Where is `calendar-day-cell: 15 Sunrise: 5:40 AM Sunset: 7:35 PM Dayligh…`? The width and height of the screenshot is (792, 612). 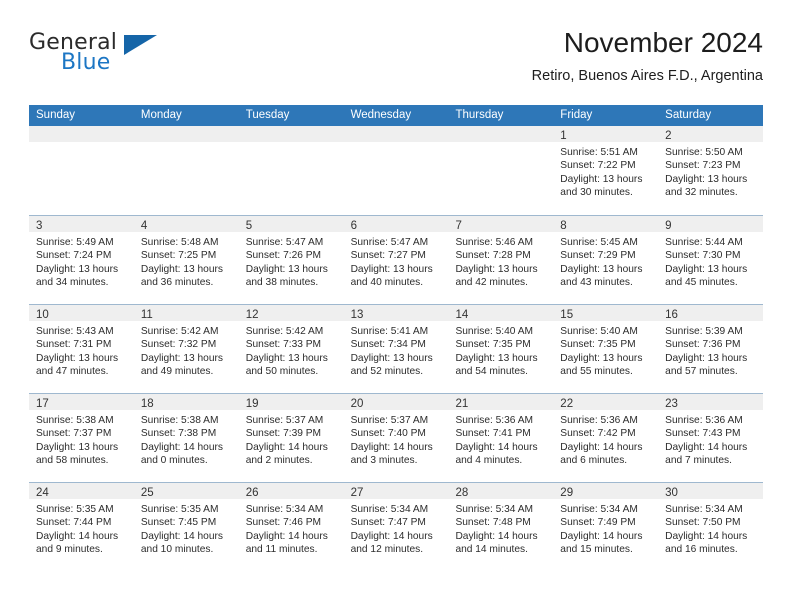
calendar-day-cell: 15 Sunrise: 5:40 AM Sunset: 7:35 PM Dayligh… is located at coordinates (606, 349).